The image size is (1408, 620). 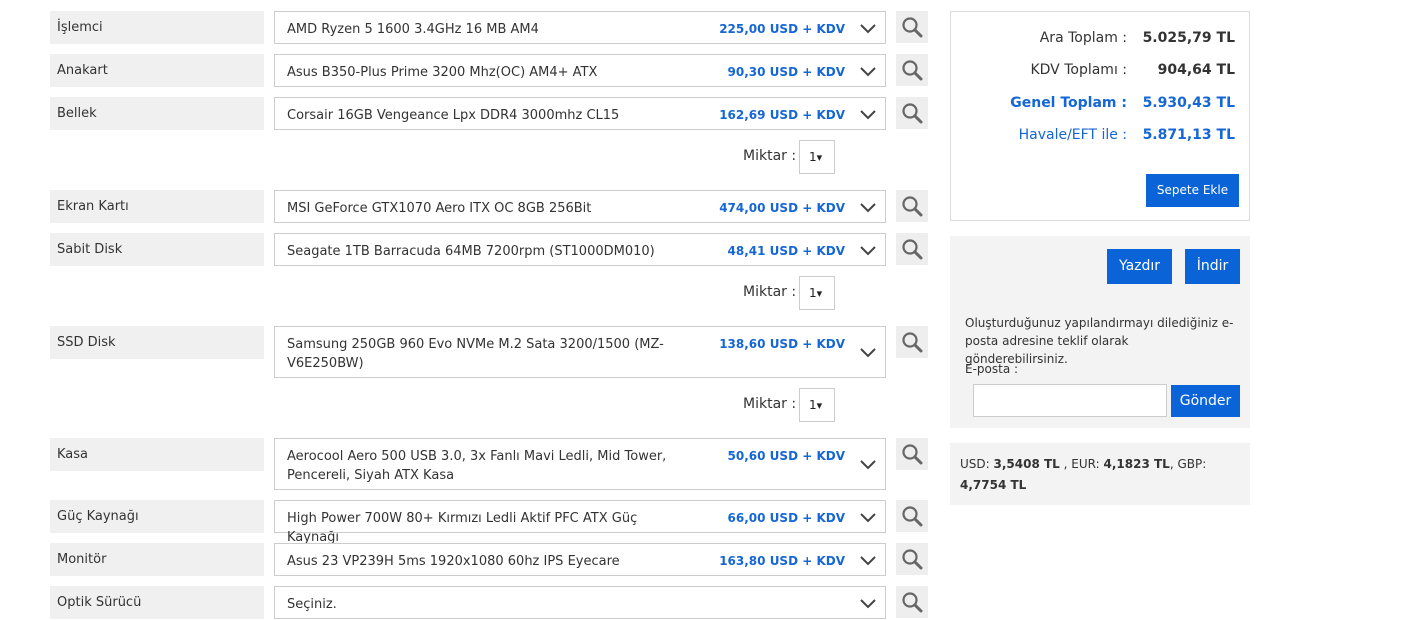 I want to click on email-input, so click(x=1070, y=400).